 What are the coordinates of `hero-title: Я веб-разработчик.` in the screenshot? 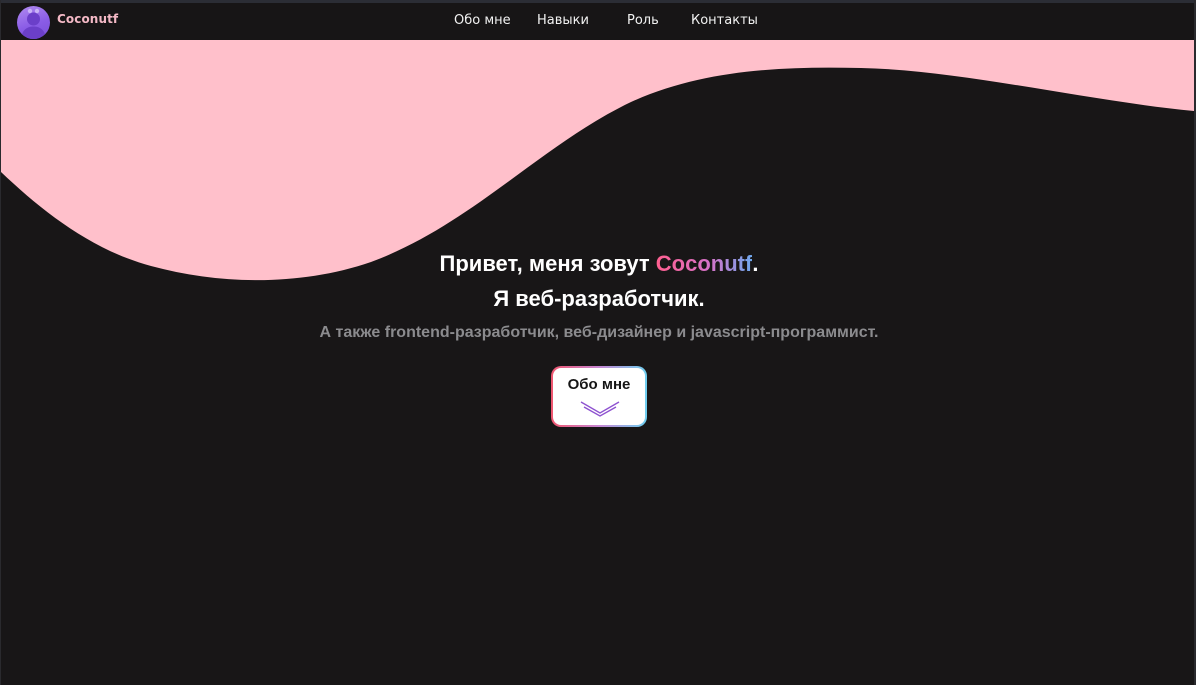 It's located at (599, 298).